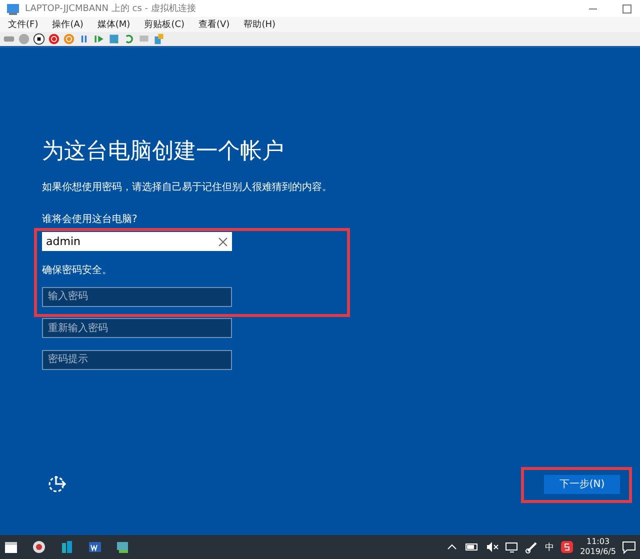  I want to click on field-label: 谁将会使用这台电脑?, so click(90, 219).